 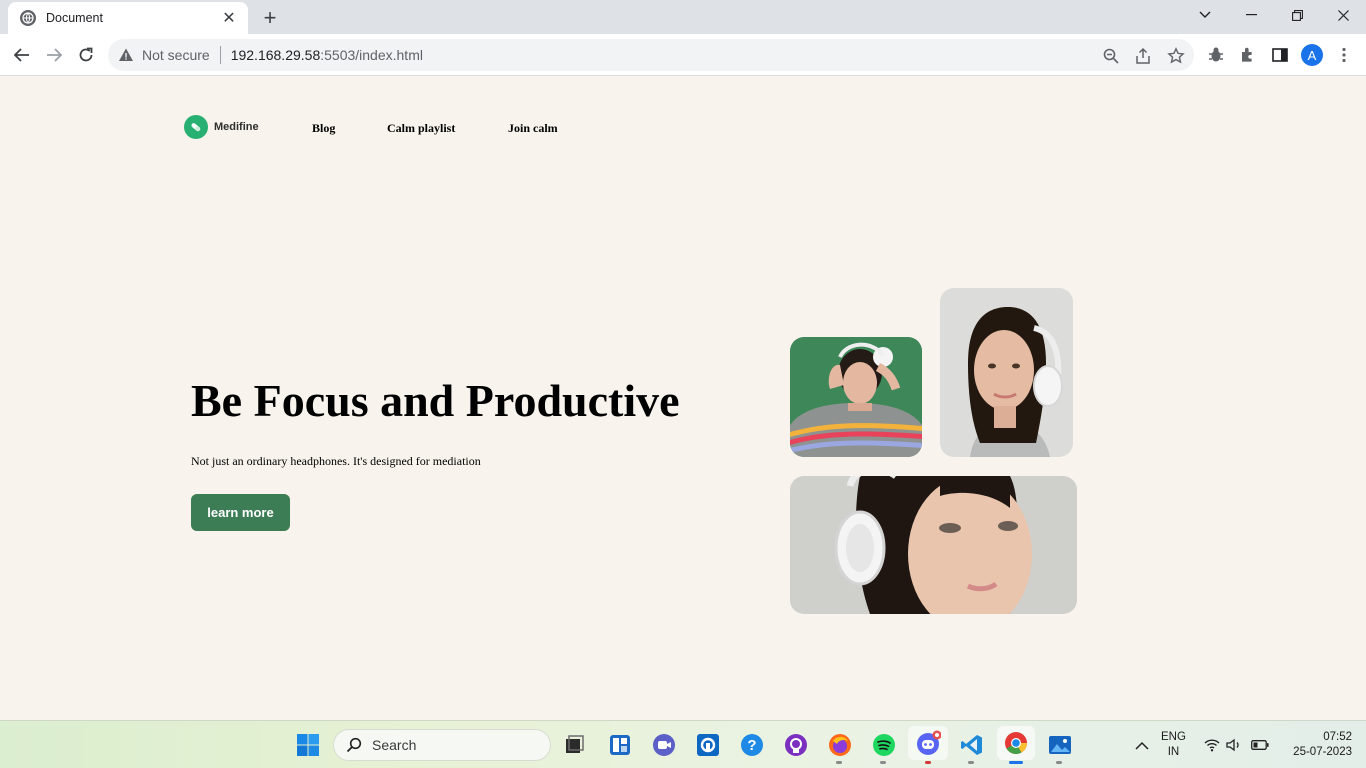 I want to click on security-label: Not secure, so click(x=176, y=55).